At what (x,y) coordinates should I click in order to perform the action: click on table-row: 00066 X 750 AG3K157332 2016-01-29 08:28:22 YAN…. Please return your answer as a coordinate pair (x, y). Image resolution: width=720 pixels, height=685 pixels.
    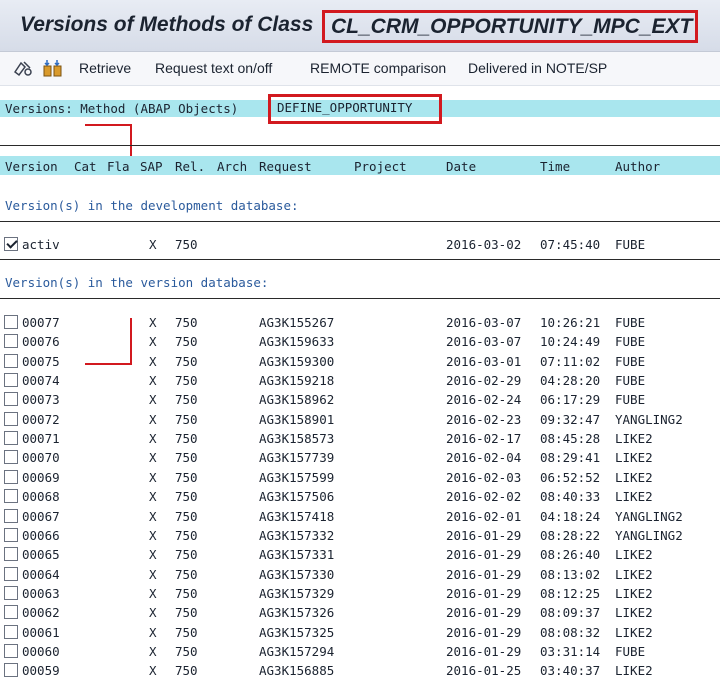
    Looking at the image, I should click on (360, 535).